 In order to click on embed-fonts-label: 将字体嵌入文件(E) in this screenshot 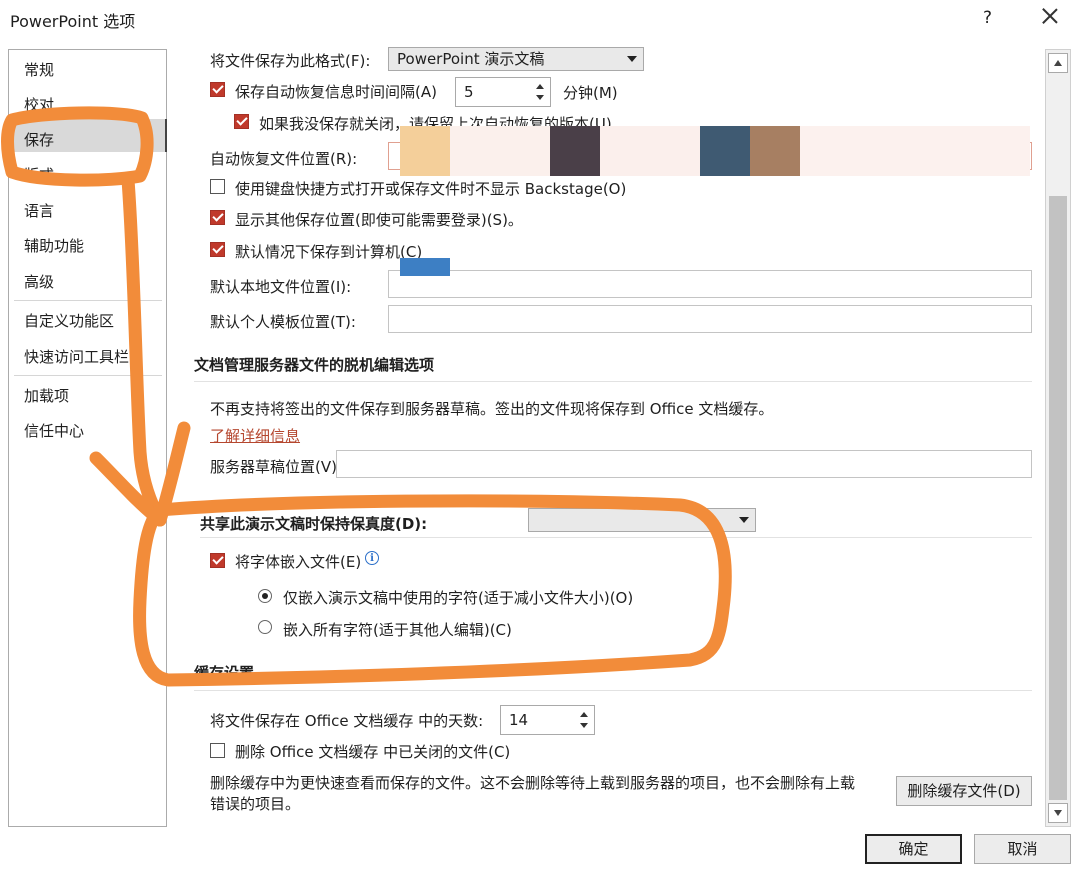, I will do `click(298, 562)`.